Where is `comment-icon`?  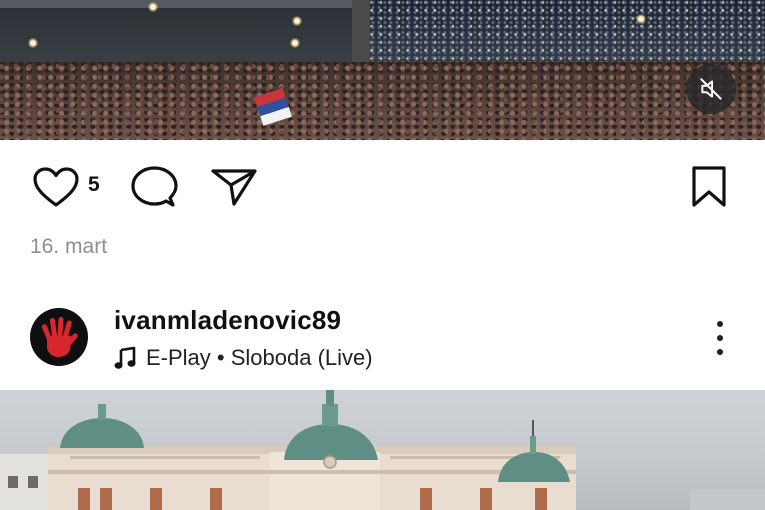 comment-icon is located at coordinates (154, 187).